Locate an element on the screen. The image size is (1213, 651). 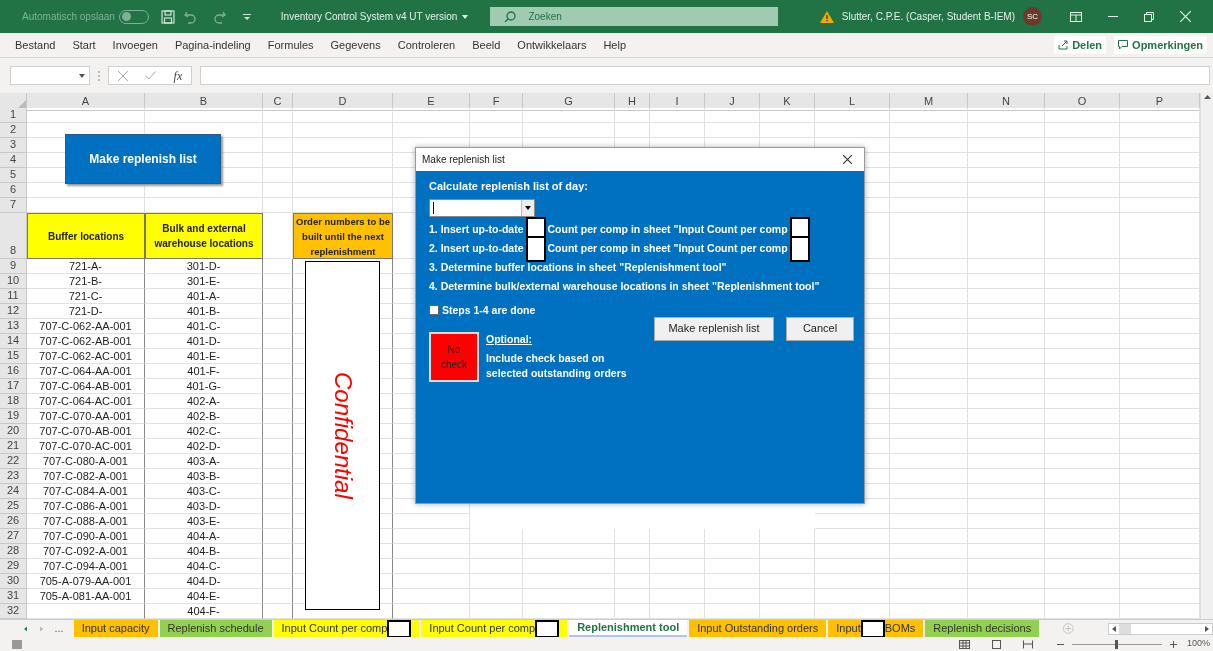
row-number: 2 is located at coordinates (13, 130).